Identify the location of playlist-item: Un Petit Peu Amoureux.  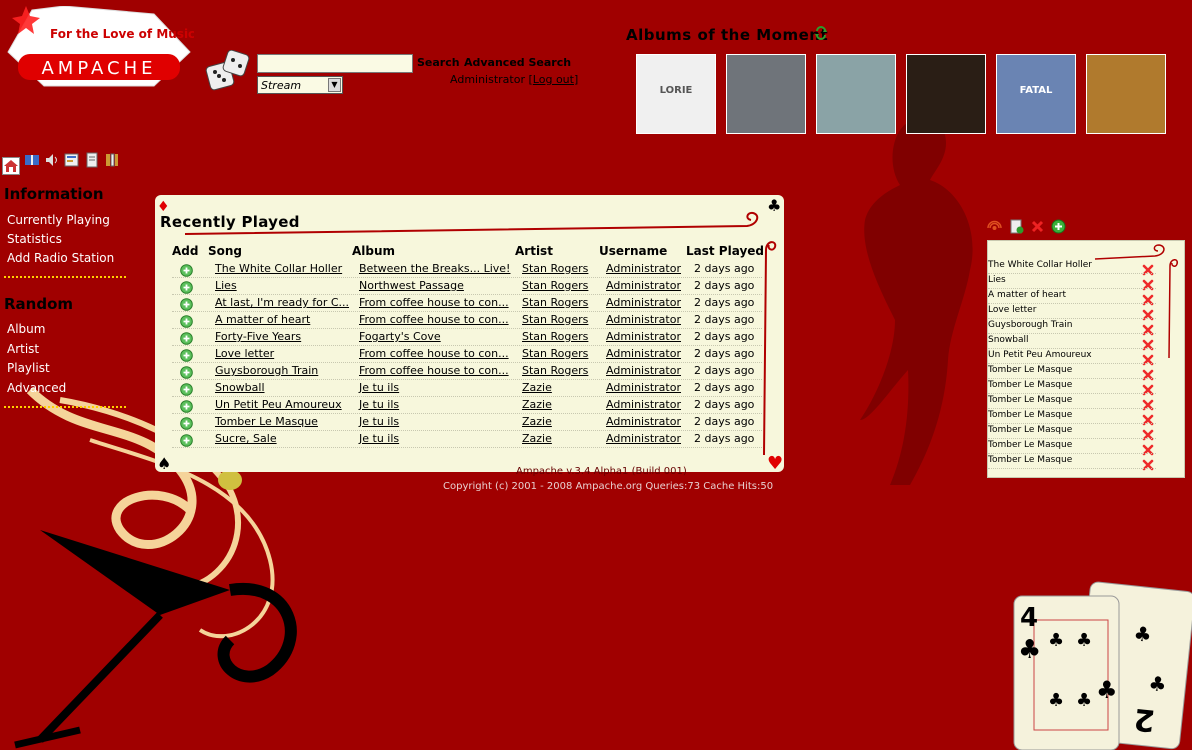
(1040, 355).